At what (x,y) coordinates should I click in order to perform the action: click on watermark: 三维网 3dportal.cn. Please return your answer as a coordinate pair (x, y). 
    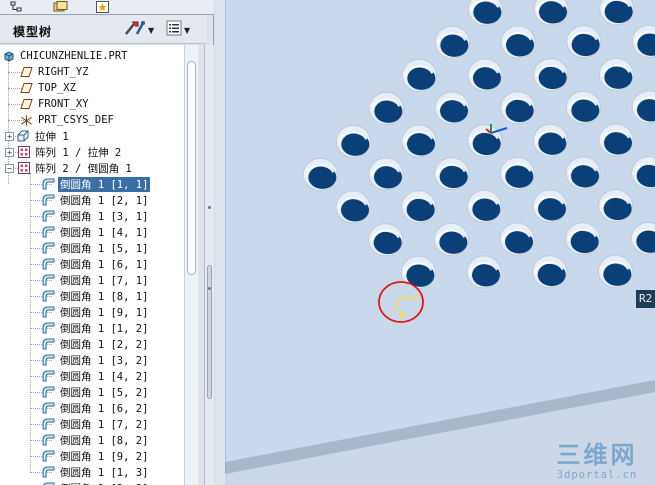
    Looking at the image, I should click on (597, 461).